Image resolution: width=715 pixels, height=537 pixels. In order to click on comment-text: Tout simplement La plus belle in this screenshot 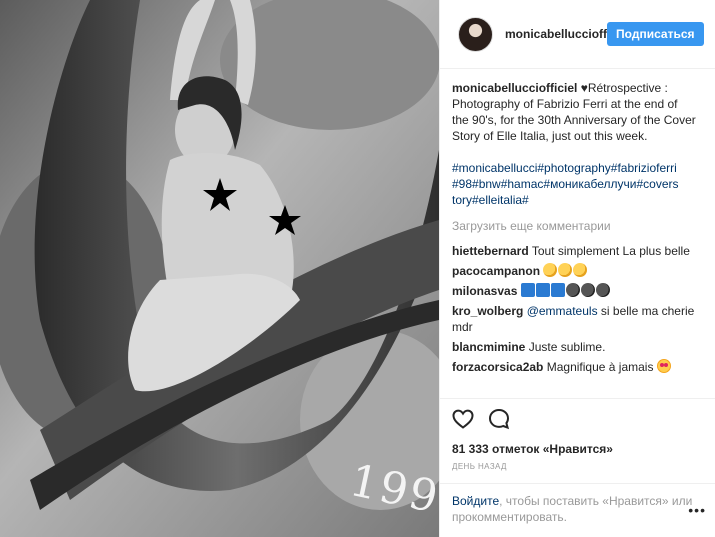, I will do `click(610, 251)`.